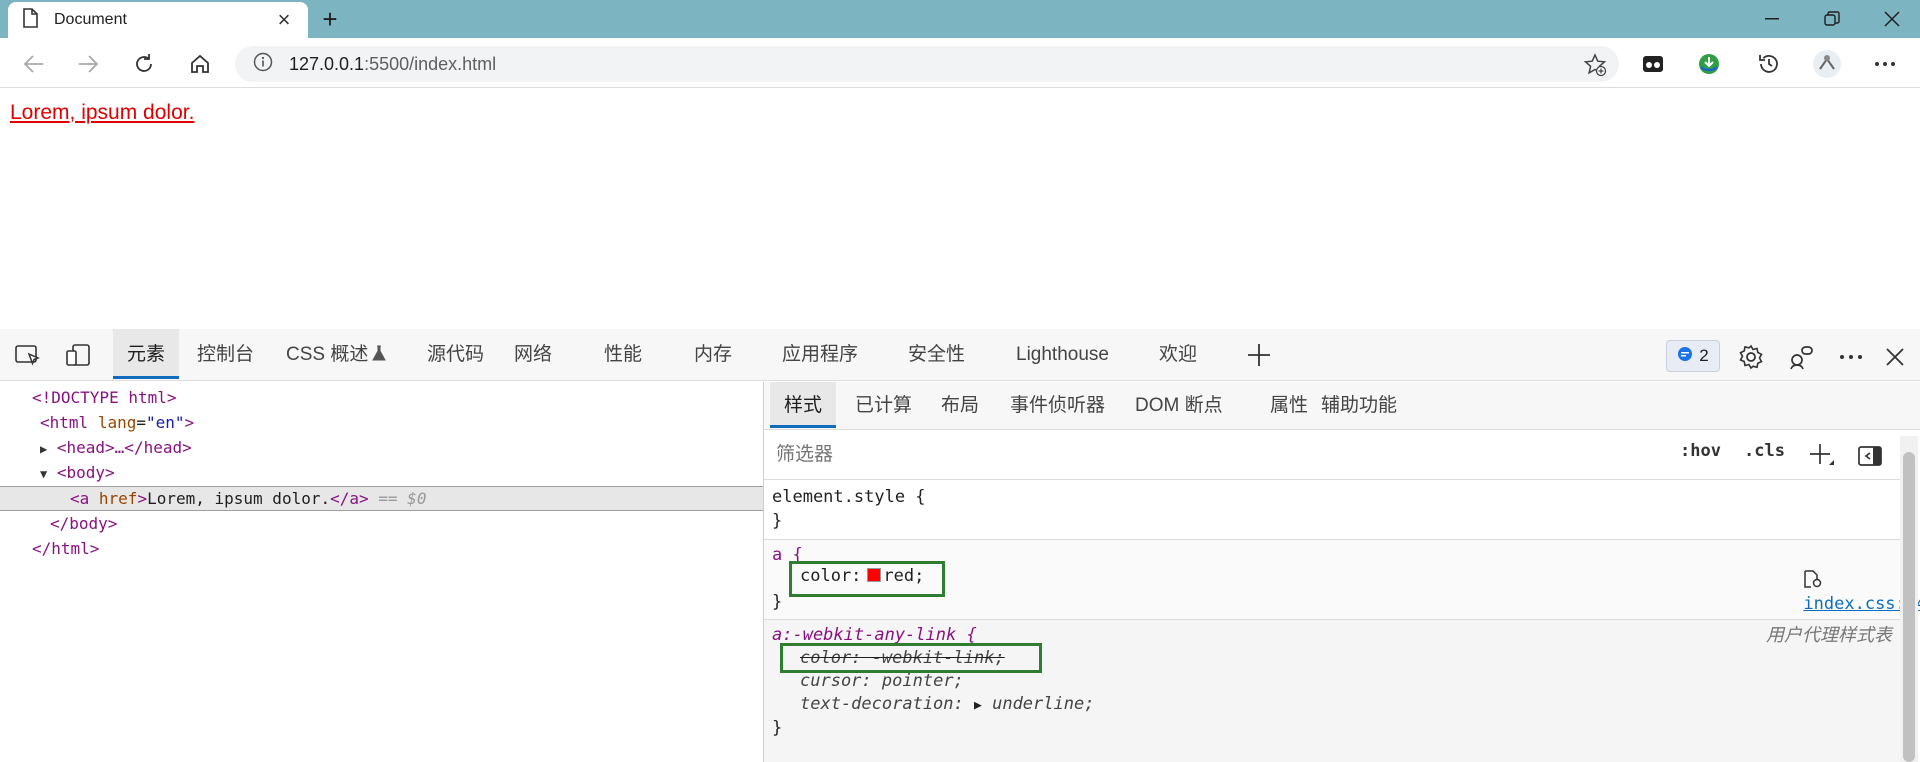 This screenshot has height=762, width=1920. Describe the element at coordinates (1832, 19) in the screenshot. I see `restore-button` at that location.